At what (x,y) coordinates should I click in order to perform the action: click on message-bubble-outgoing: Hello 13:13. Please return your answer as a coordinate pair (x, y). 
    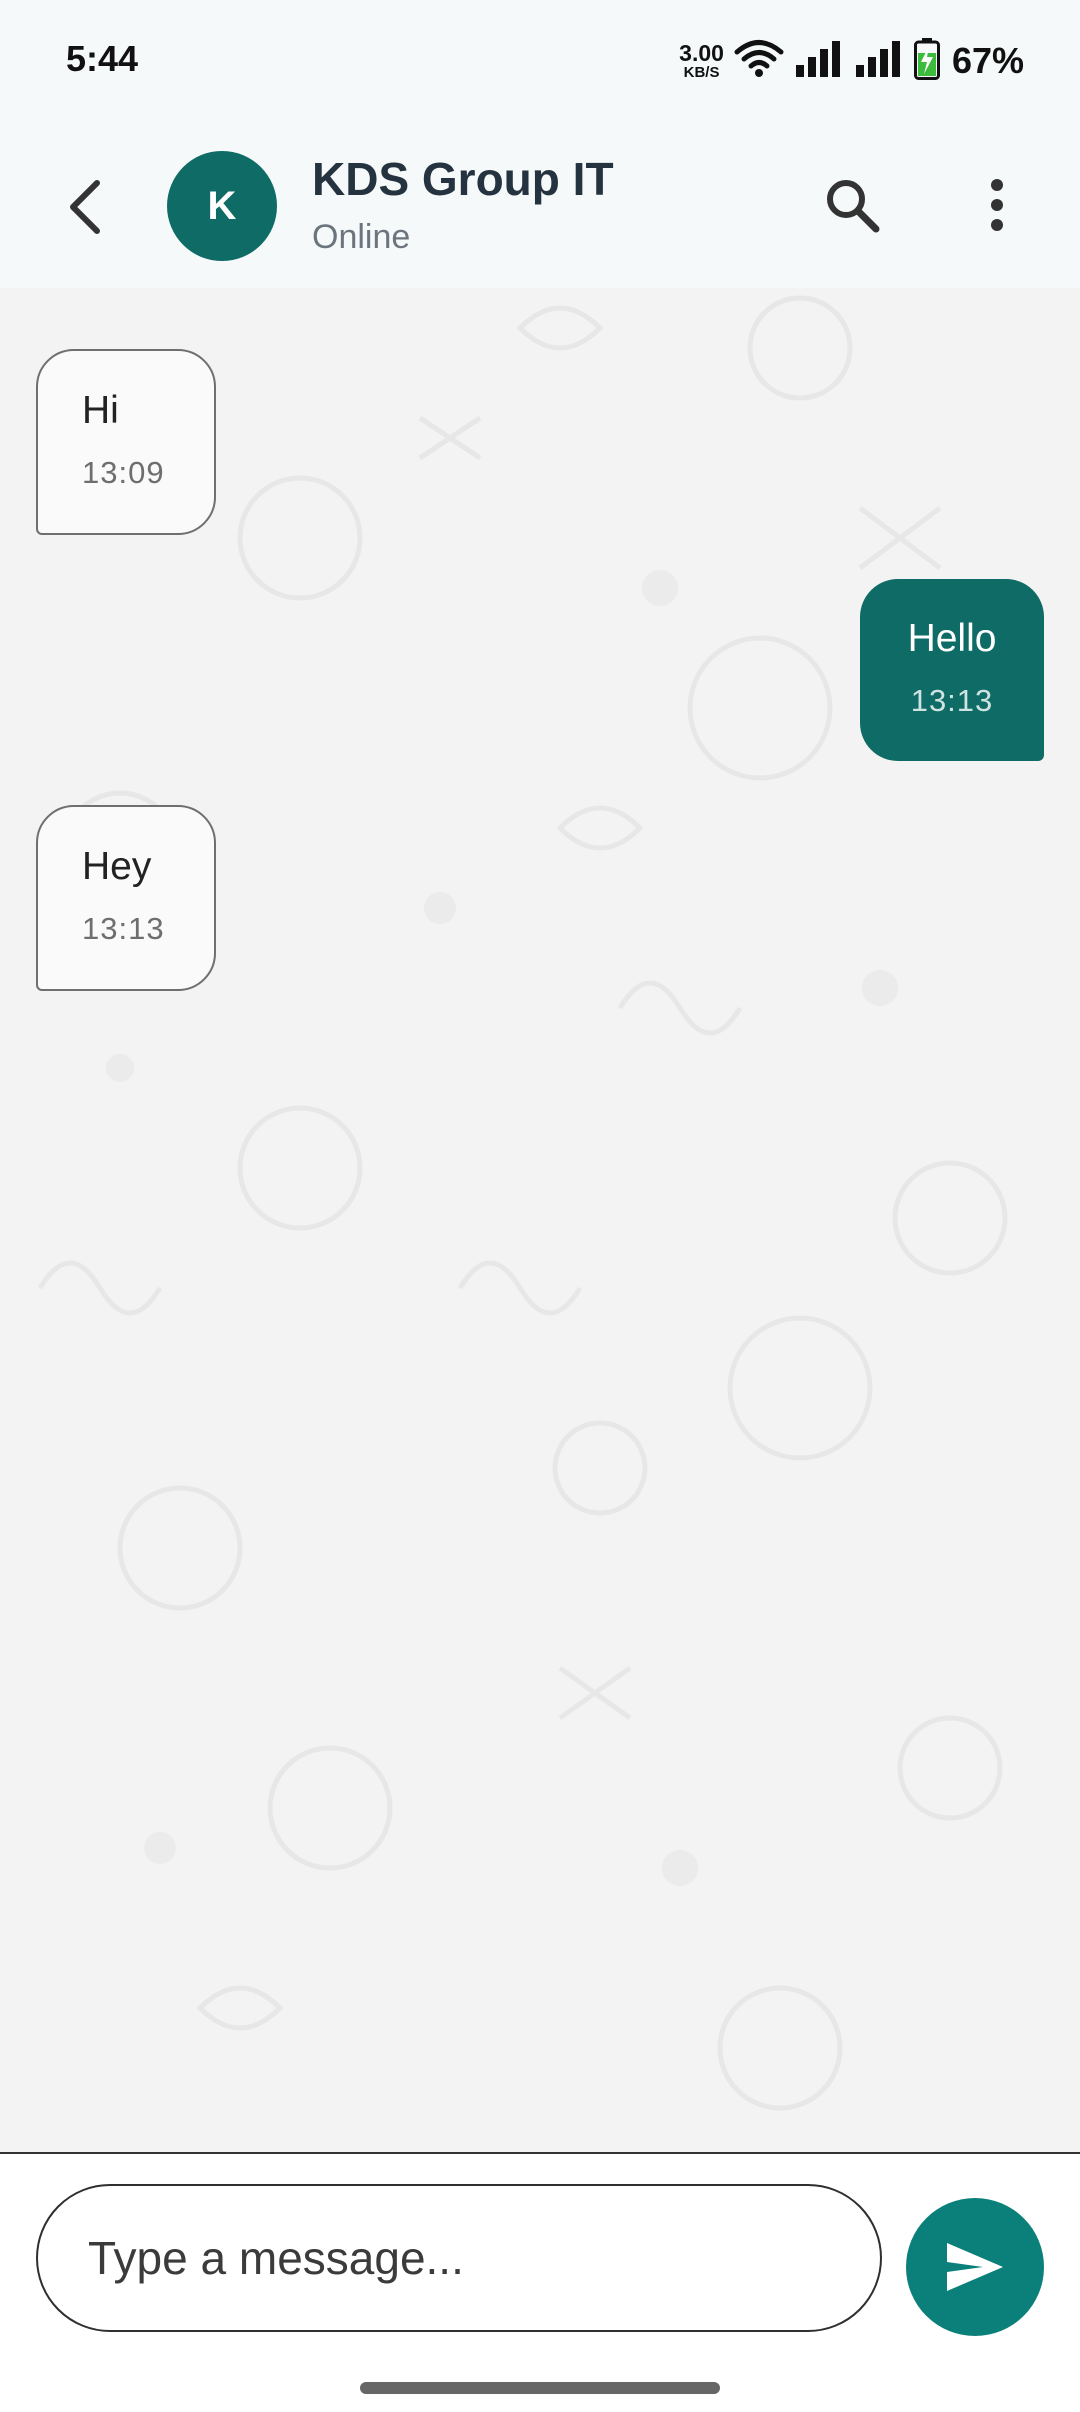
    Looking at the image, I should click on (952, 670).